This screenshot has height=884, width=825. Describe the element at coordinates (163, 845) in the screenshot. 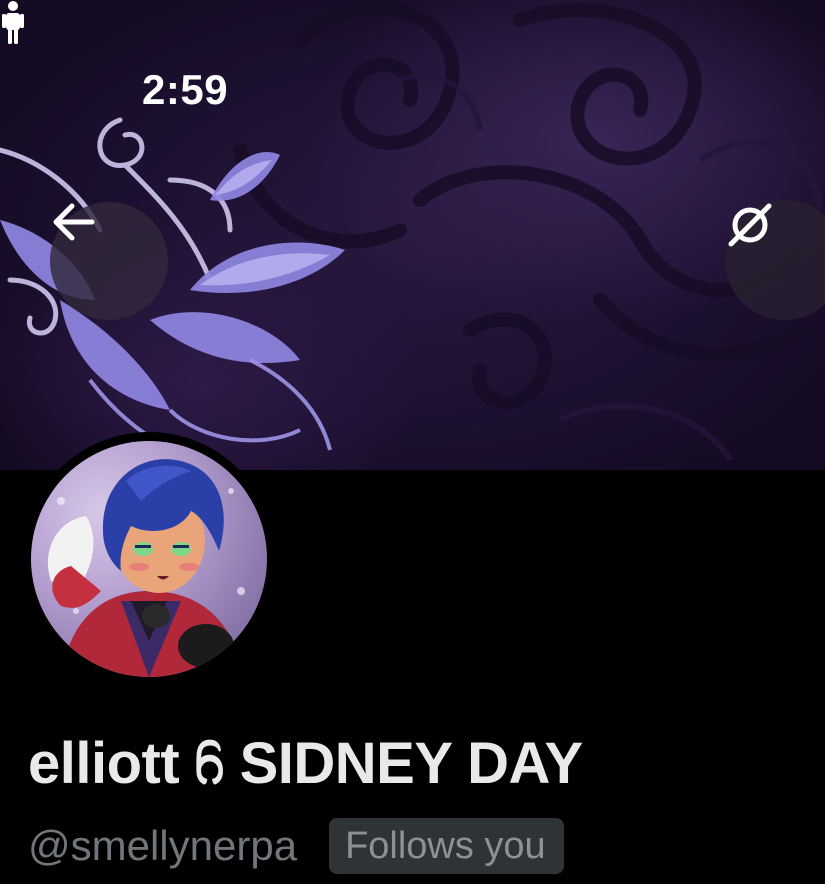

I see `profile-handle: @smellynerpa` at that location.